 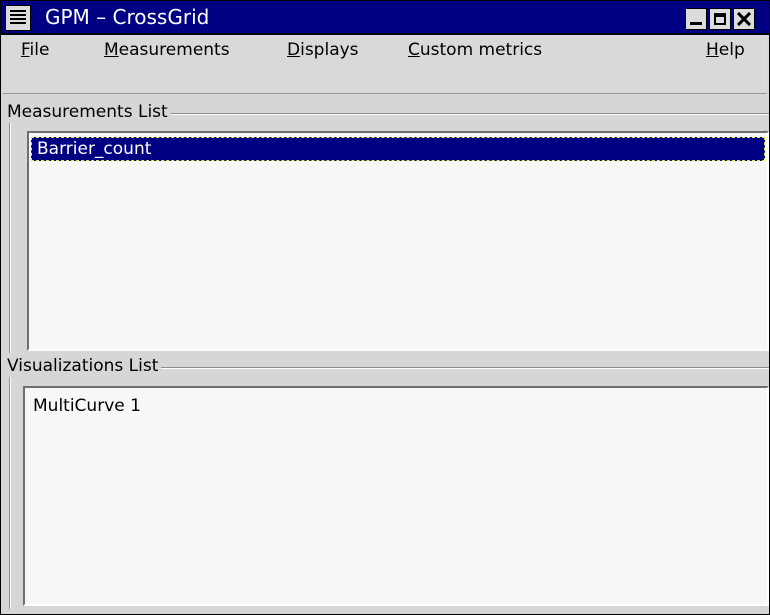 I want to click on visualizations-group-edge, so click(x=10, y=488).